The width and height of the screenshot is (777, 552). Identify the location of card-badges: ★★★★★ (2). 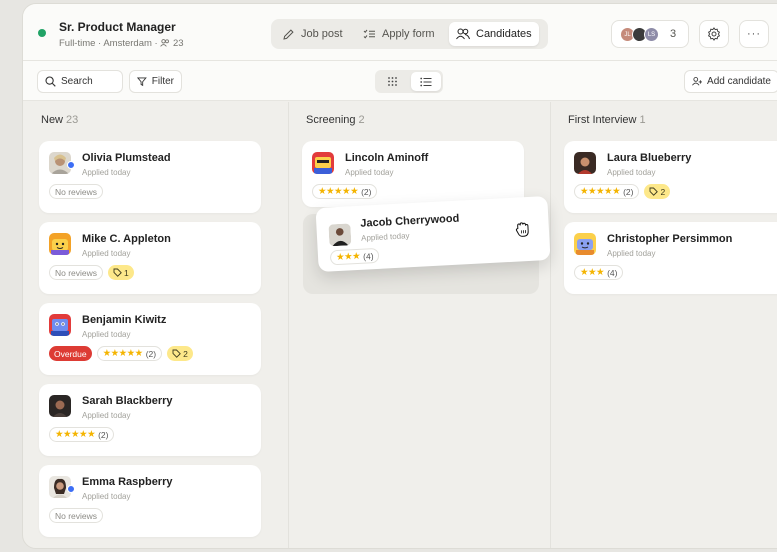
(82, 434).